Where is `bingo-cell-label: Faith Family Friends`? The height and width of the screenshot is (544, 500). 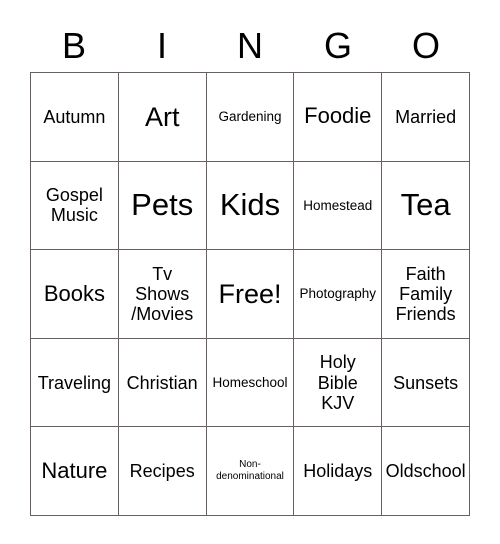
bingo-cell-label: Faith Family Friends is located at coordinates (425, 294).